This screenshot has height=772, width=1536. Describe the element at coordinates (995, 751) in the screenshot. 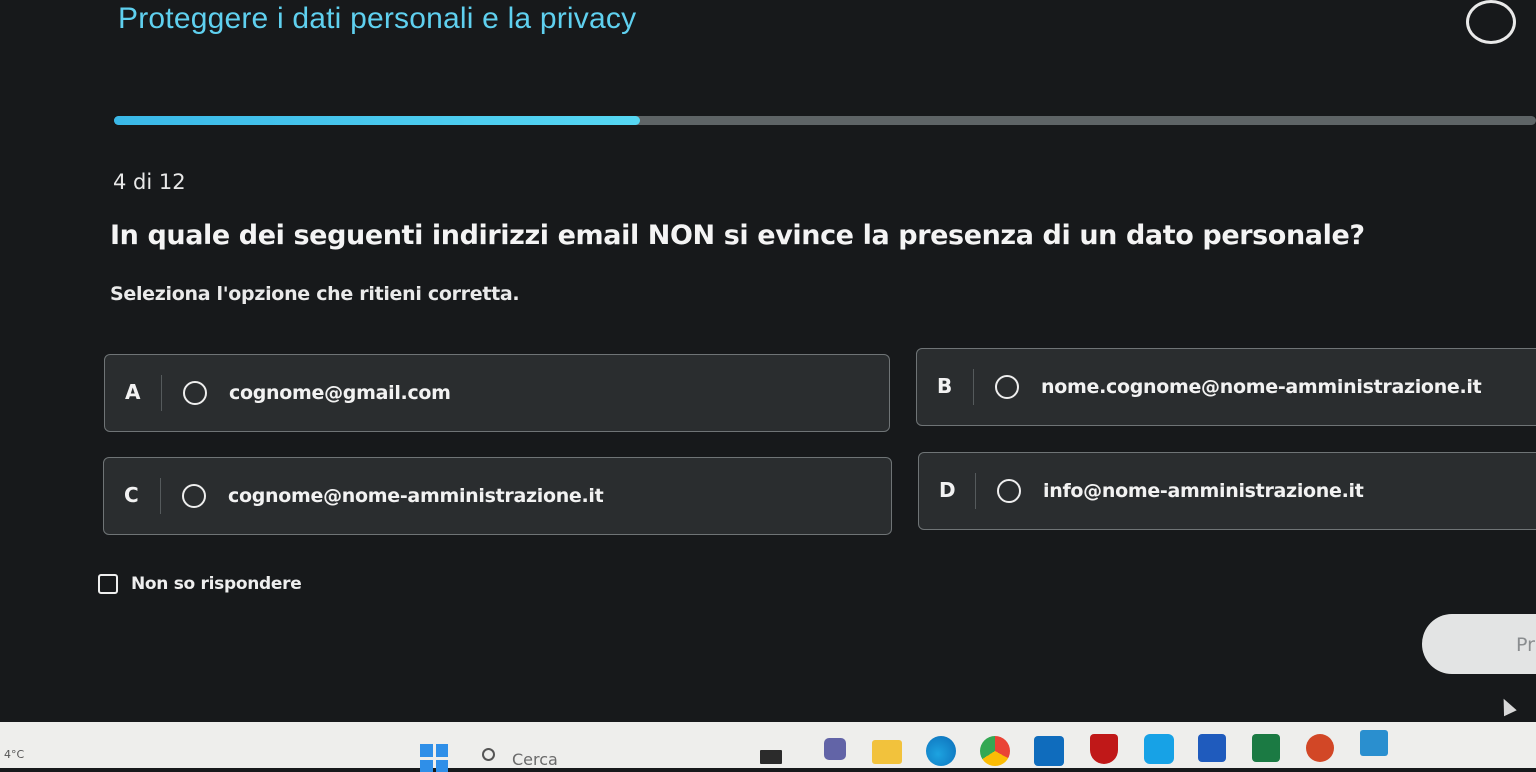

I see `chrome-icon` at that location.